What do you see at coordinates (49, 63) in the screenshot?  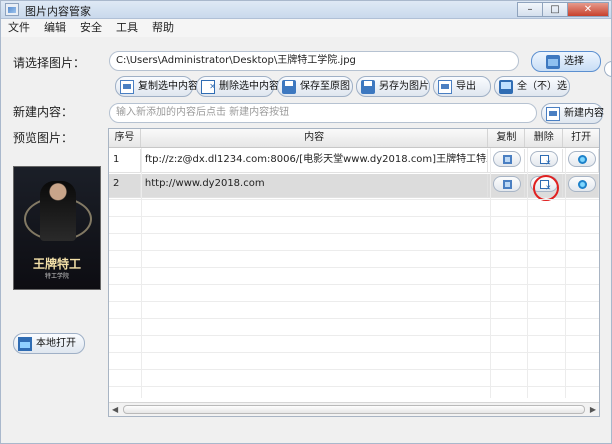 I see `select-image-label: 请选择图片：` at bounding box center [49, 63].